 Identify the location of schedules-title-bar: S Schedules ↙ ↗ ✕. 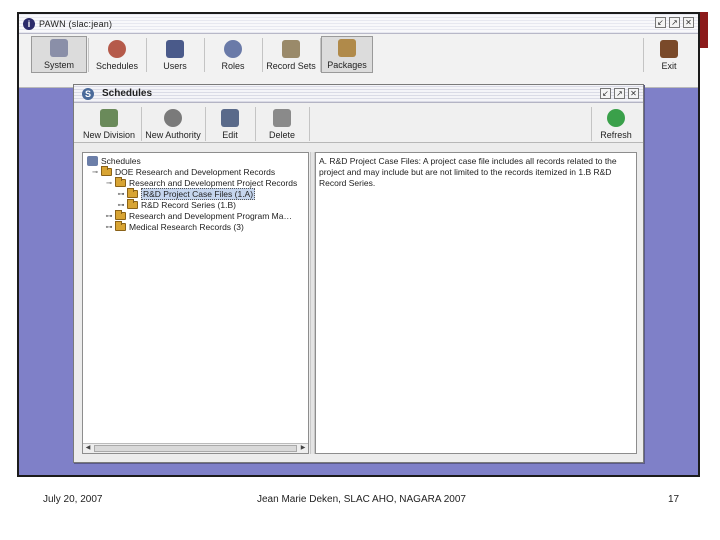
(358, 94).